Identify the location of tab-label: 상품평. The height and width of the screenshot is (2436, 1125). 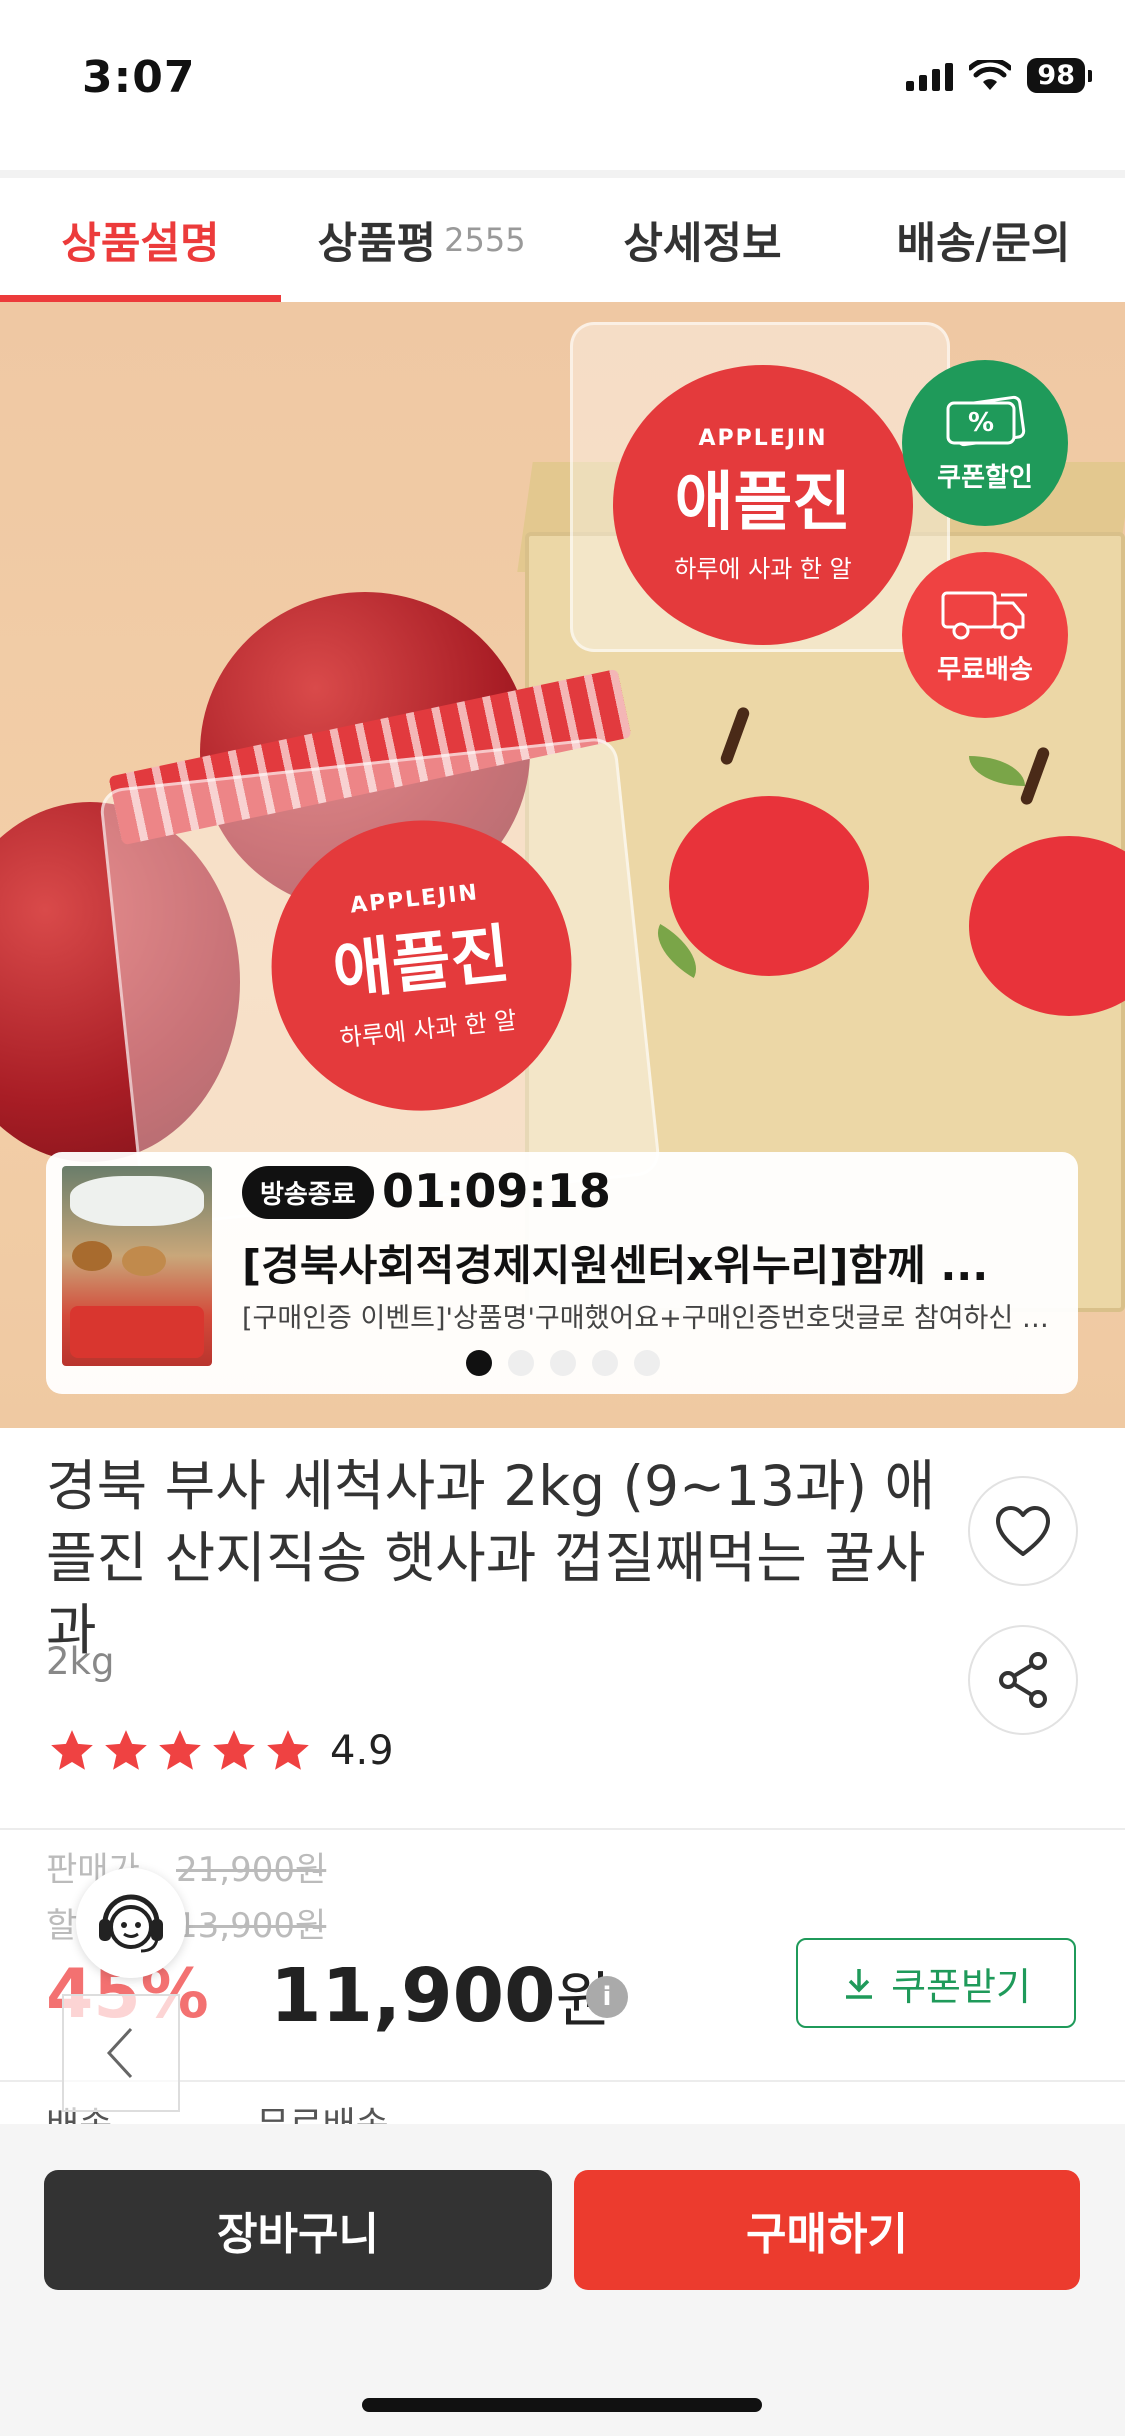
(377, 244).